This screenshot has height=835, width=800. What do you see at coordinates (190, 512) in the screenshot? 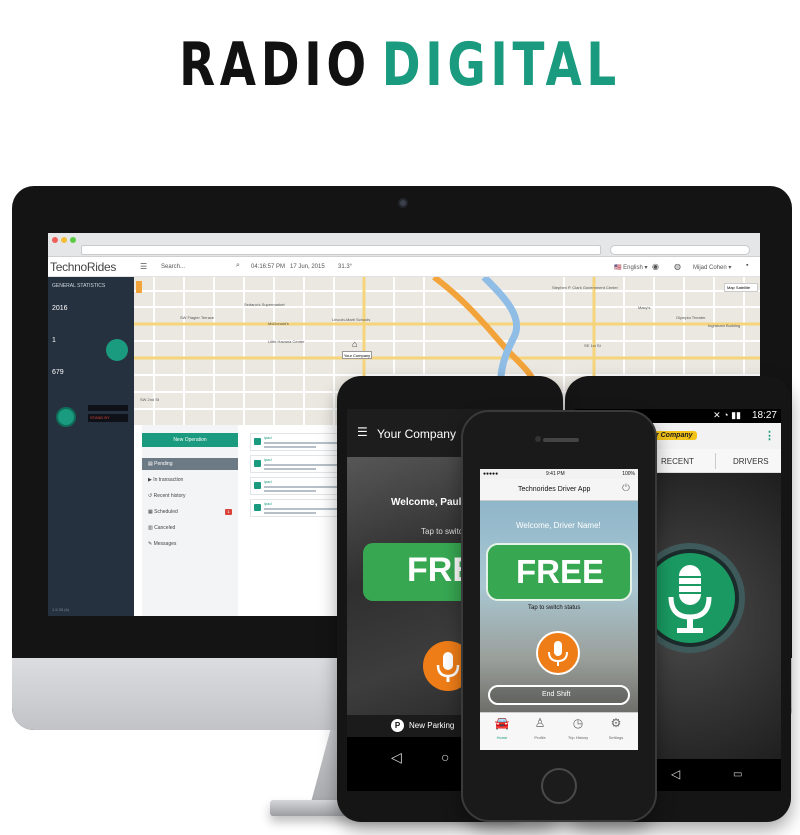
I see `menu-item-scheduled: ▦ Scheduled 1` at bounding box center [190, 512].